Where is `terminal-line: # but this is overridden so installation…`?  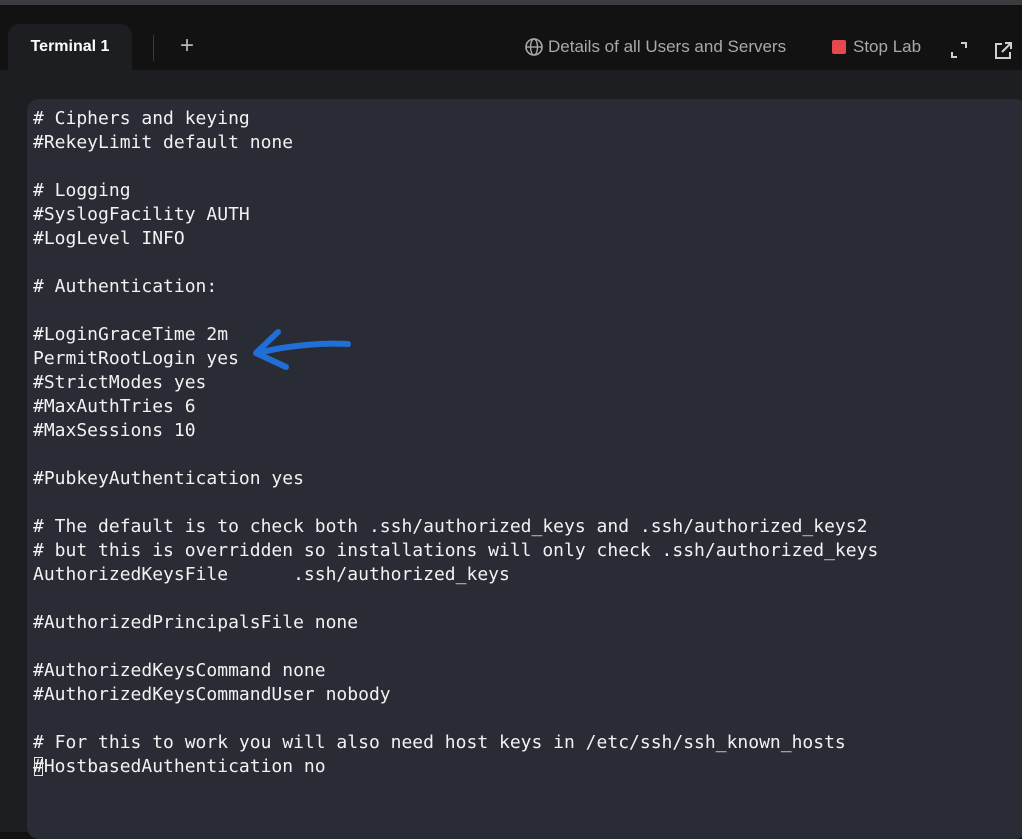 terminal-line: # but this is overridden so installation… is located at coordinates (456, 550).